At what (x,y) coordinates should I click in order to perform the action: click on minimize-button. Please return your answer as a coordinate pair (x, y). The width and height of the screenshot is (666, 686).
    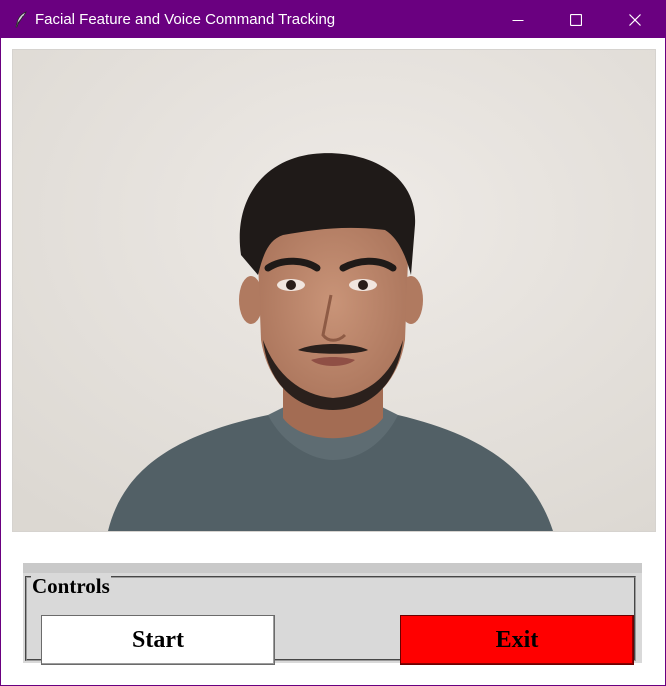
    Looking at the image, I should click on (518, 19).